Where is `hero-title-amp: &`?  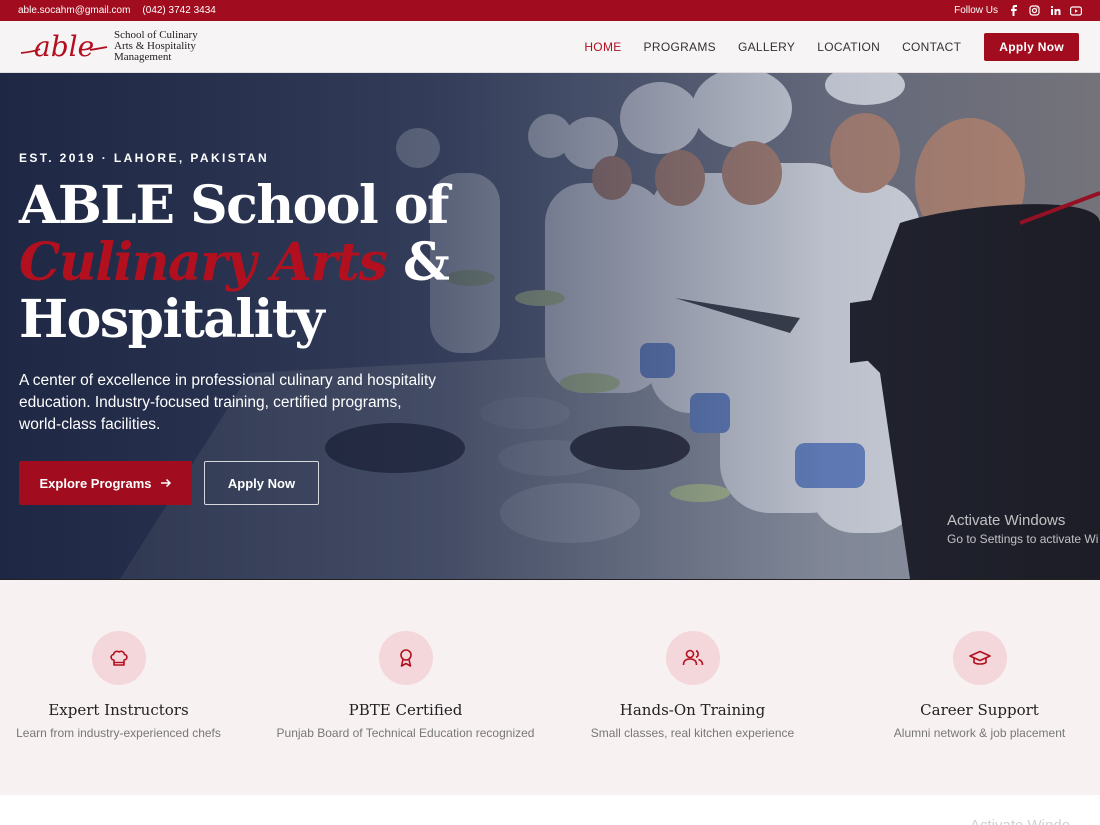
hero-title-amp: & is located at coordinates (418, 262).